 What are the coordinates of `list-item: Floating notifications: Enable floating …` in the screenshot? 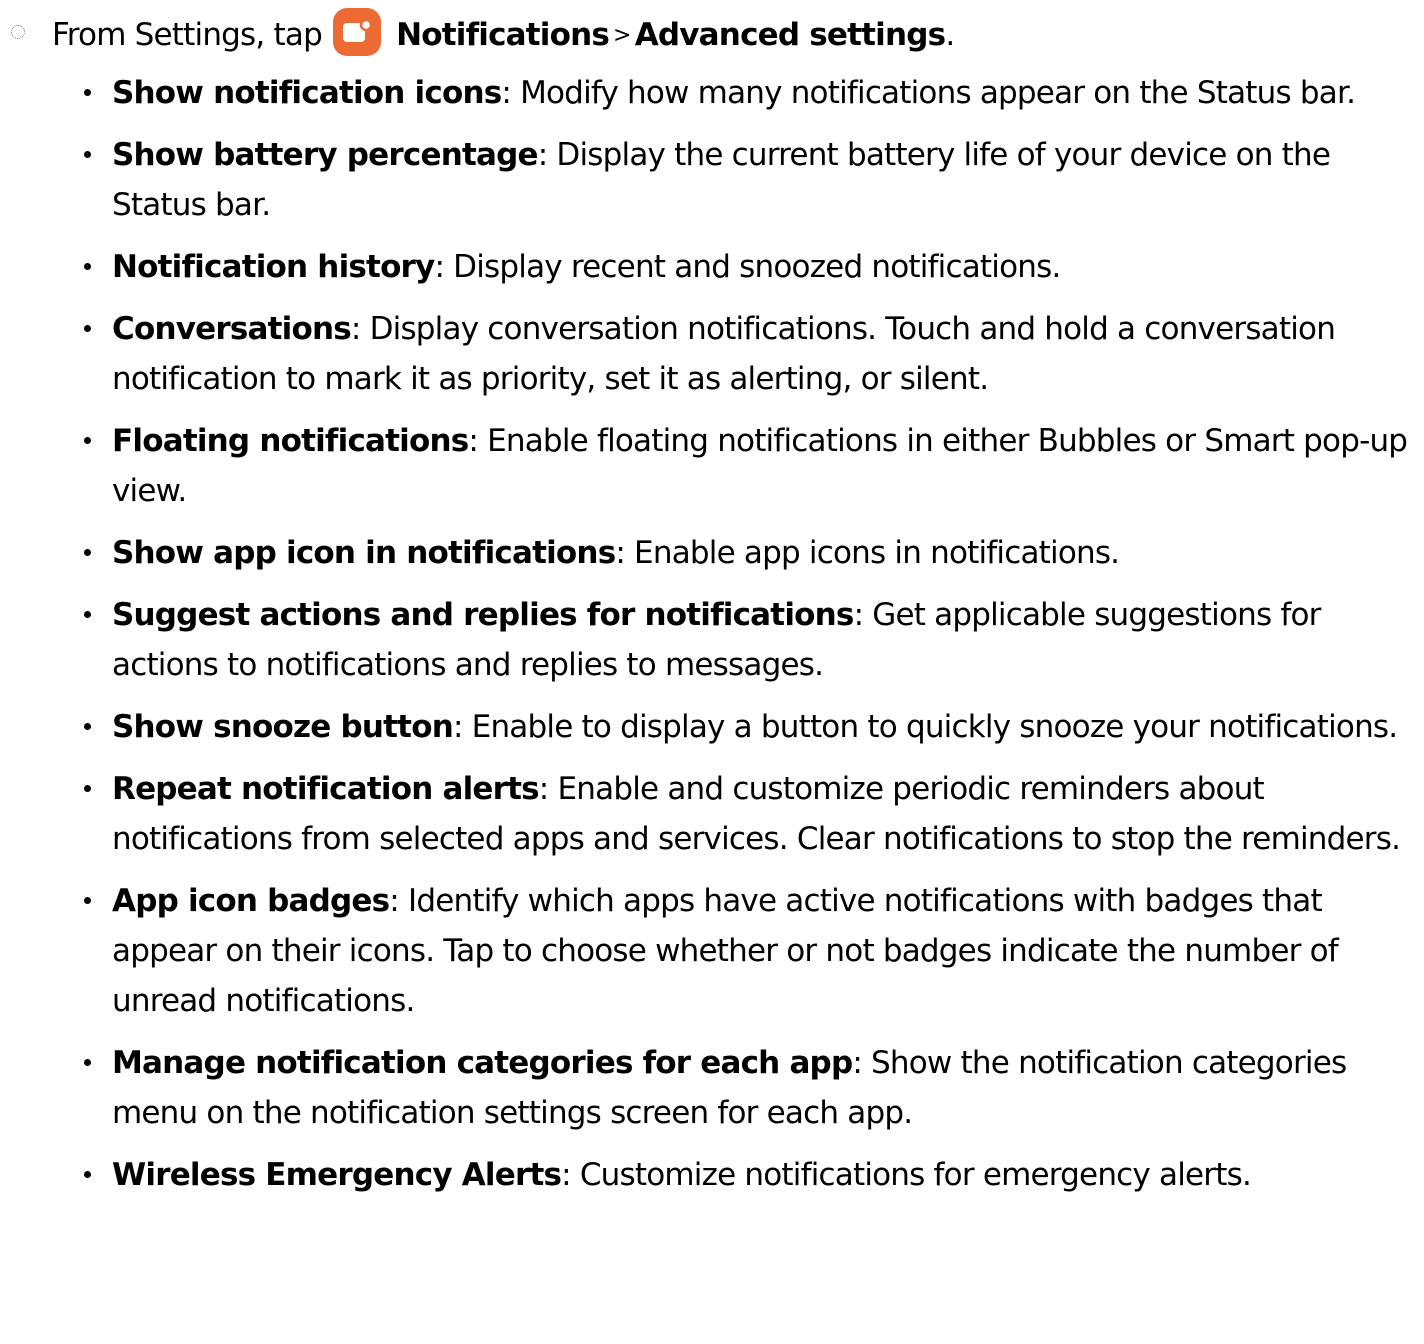 It's located at (712, 466).